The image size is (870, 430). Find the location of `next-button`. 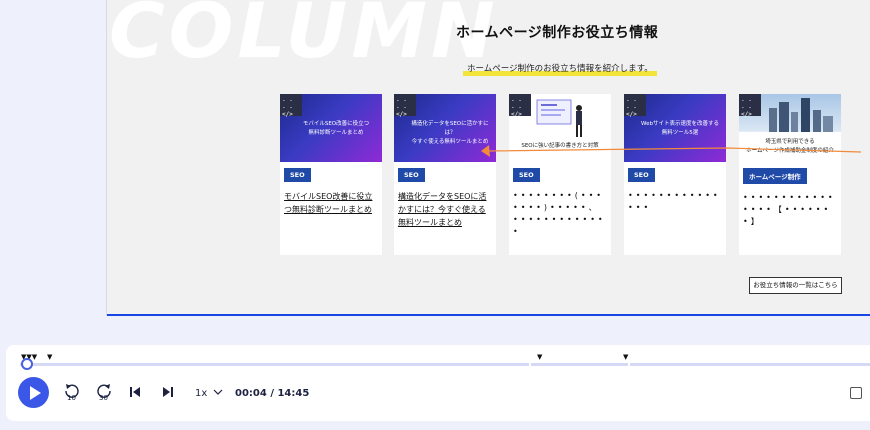

next-button is located at coordinates (168, 393).